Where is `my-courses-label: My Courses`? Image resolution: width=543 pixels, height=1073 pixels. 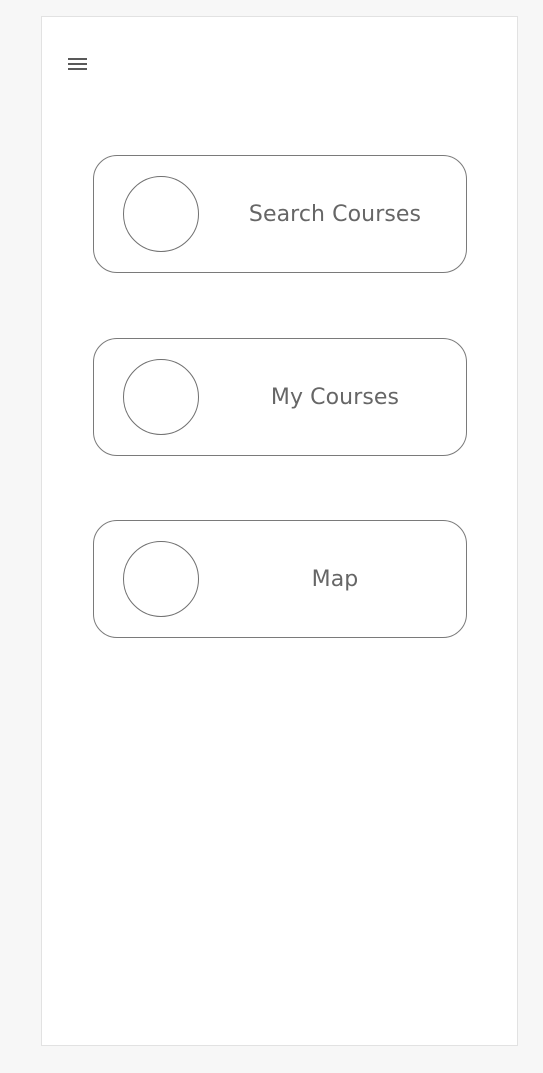
my-courses-label: My Courses is located at coordinates (335, 397).